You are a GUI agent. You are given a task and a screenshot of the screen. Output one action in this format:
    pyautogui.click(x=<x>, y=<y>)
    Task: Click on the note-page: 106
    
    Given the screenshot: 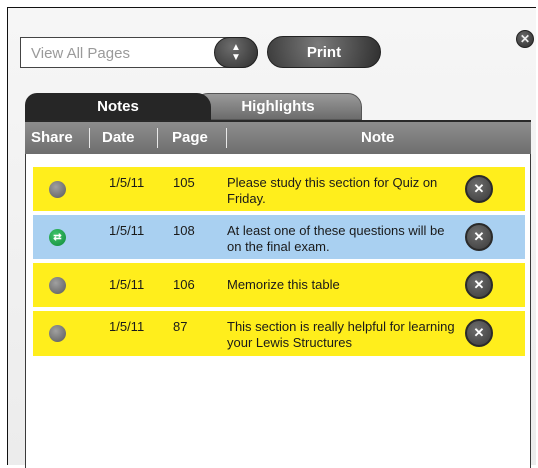 What is the action you would take?
    pyautogui.click(x=184, y=284)
    